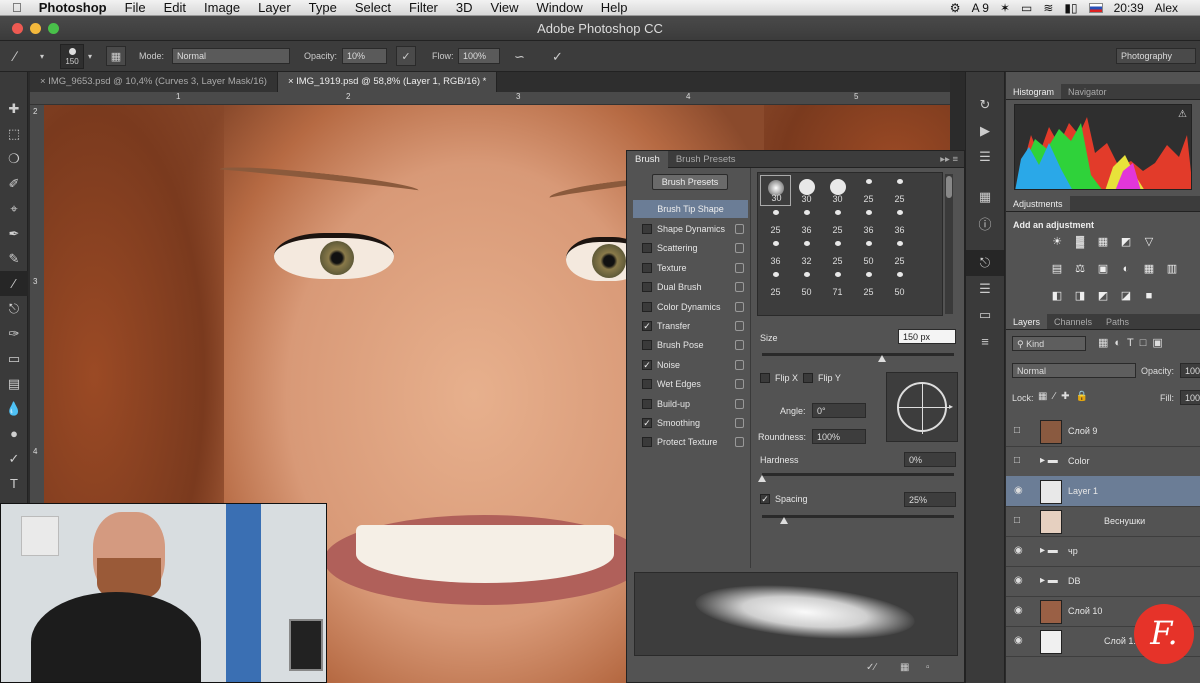 The image size is (1200, 683). What do you see at coordinates (1087, 91) in the screenshot?
I see `tab-navigator: Navigator` at bounding box center [1087, 91].